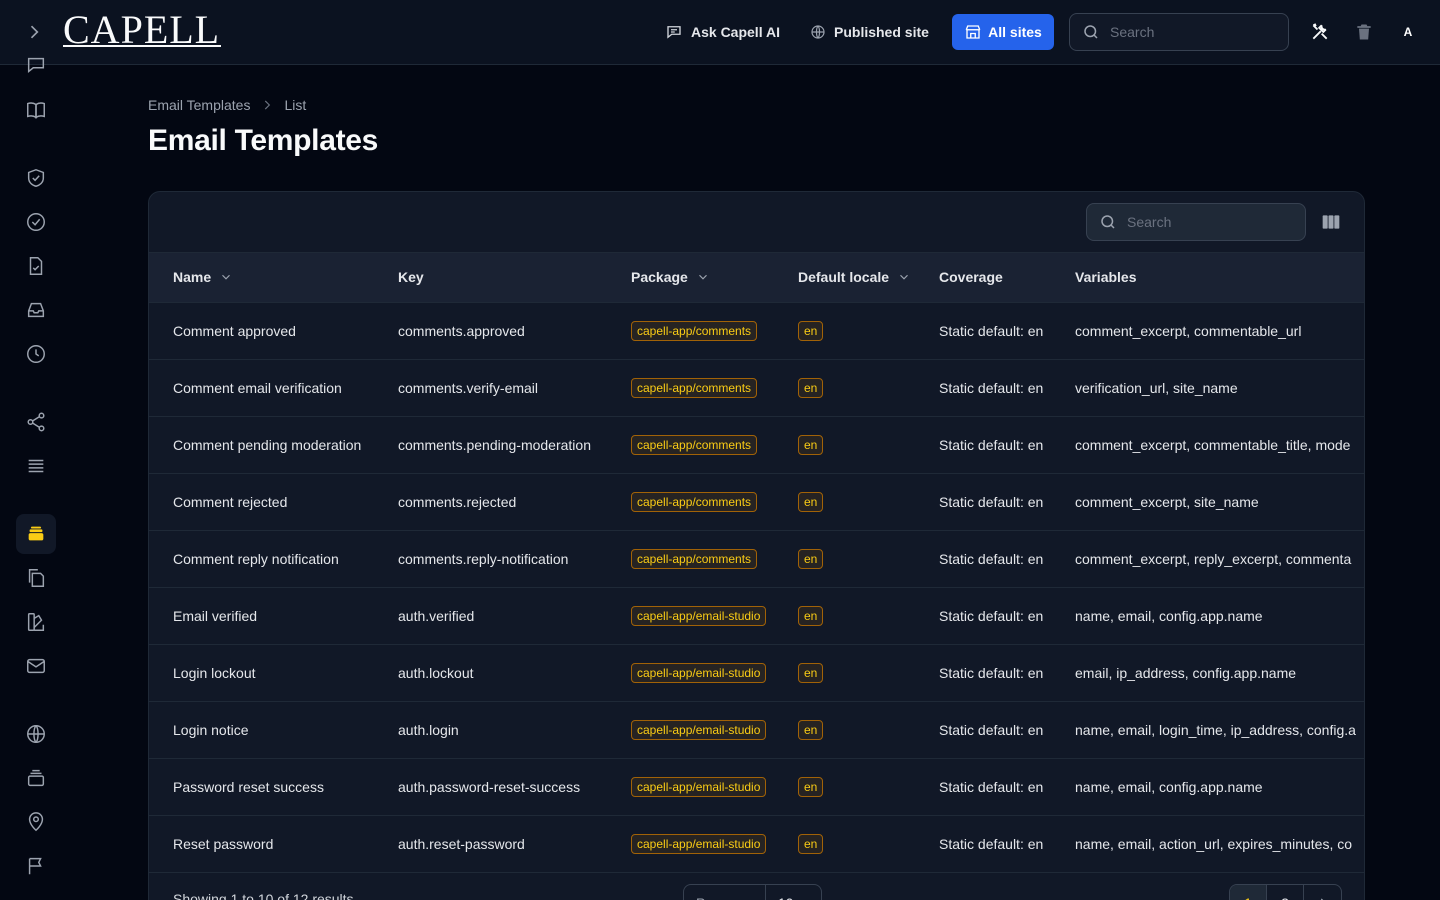 This screenshot has height=900, width=1440. Describe the element at coordinates (36, 178) in the screenshot. I see `sidebar-item-security` at that location.